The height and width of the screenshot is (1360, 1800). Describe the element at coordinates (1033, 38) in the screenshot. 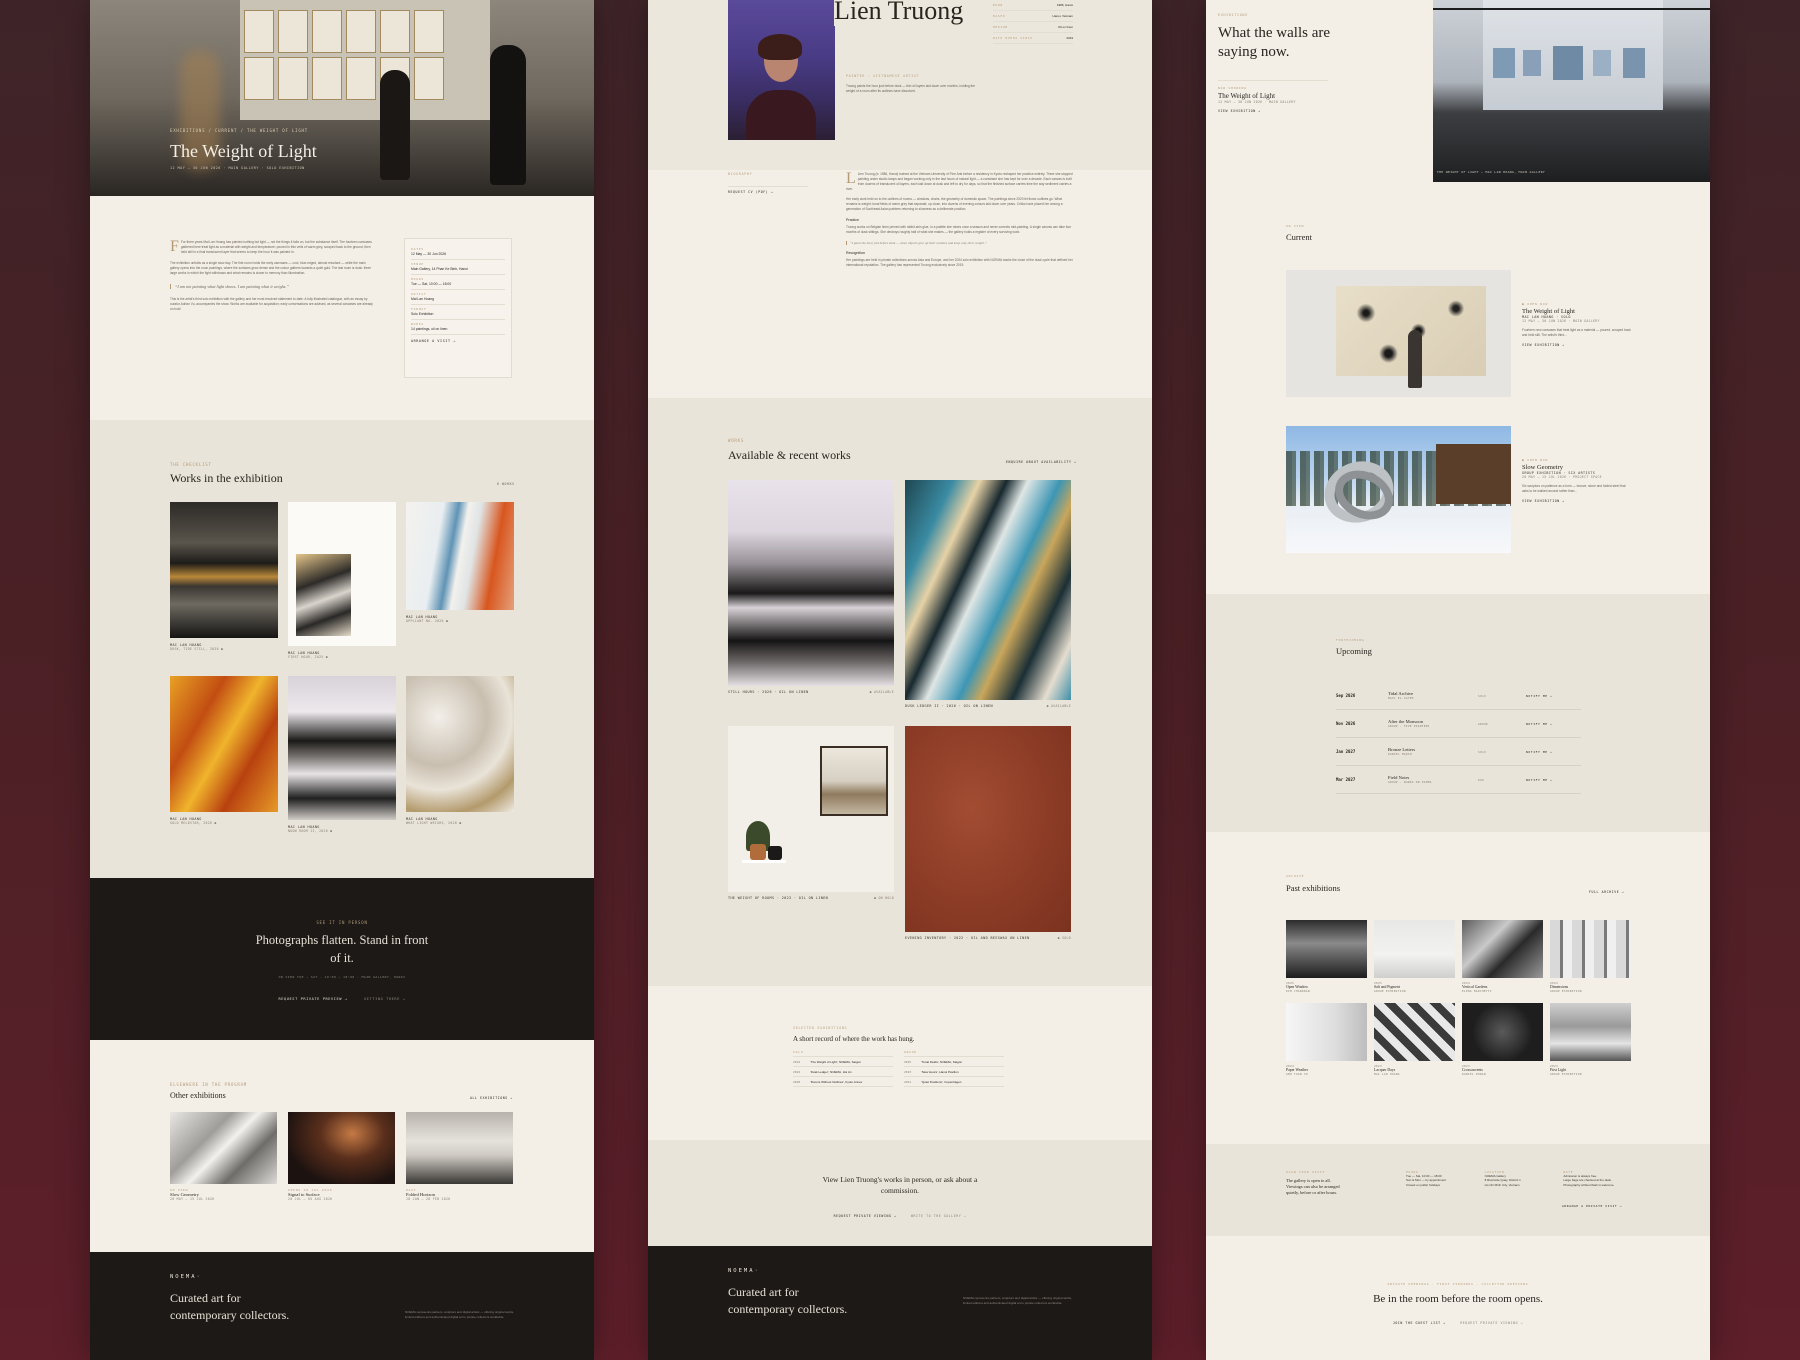

I see `artist-fact-row: WITH NOEMA SINCE 2019` at that location.